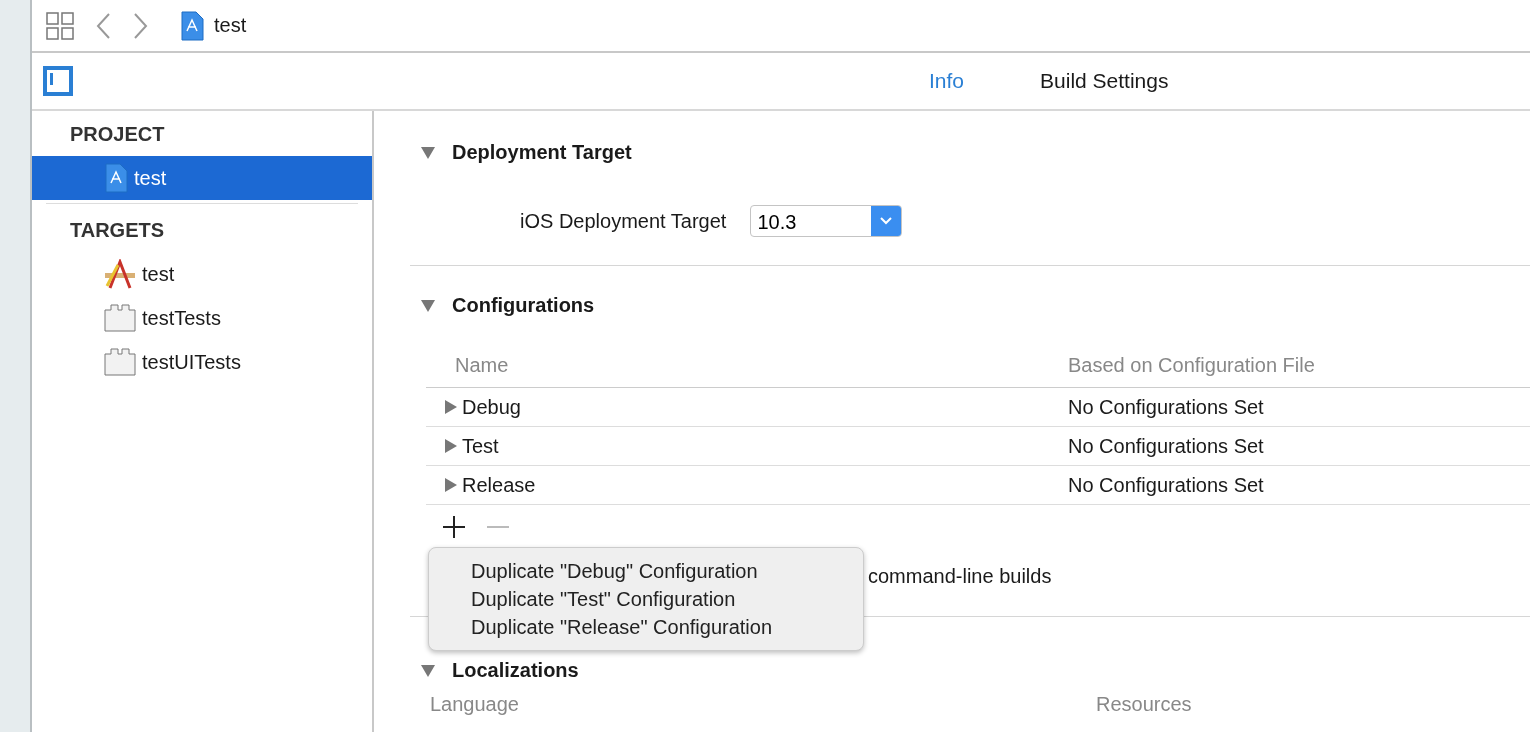 This screenshot has width=1530, height=732. Describe the element at coordinates (542, 152) in the screenshot. I see `section-title: Deployment Target` at that location.